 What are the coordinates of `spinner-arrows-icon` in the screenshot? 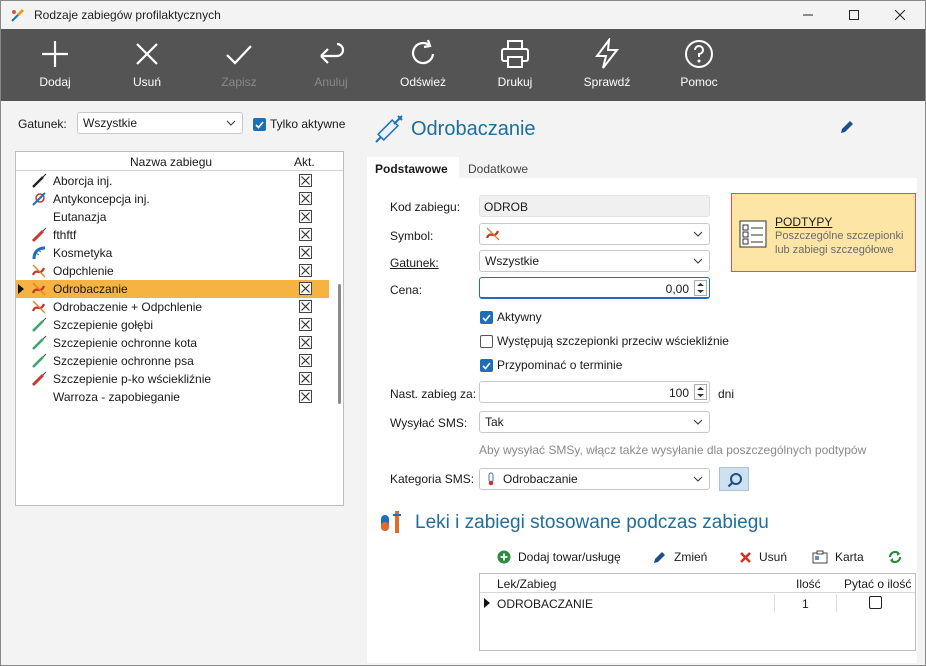 It's located at (700, 392).